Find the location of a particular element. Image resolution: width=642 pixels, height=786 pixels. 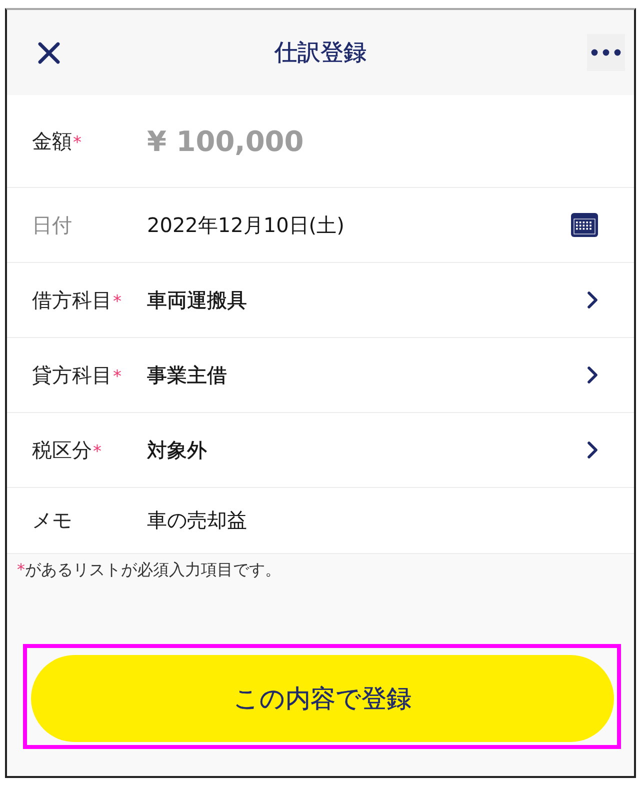

field-label: 借方科目* is located at coordinates (77, 300).